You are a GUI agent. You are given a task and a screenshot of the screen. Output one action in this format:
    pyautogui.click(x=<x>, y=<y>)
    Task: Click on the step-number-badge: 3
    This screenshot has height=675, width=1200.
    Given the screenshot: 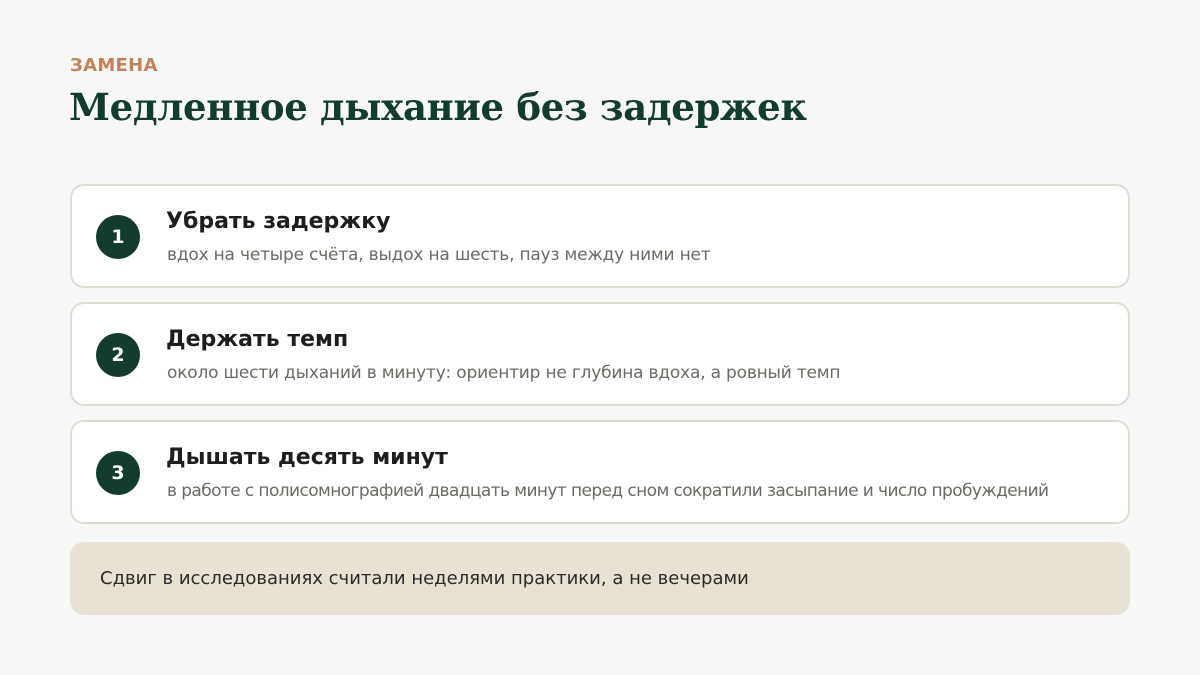 What is the action you would take?
    pyautogui.click(x=118, y=473)
    